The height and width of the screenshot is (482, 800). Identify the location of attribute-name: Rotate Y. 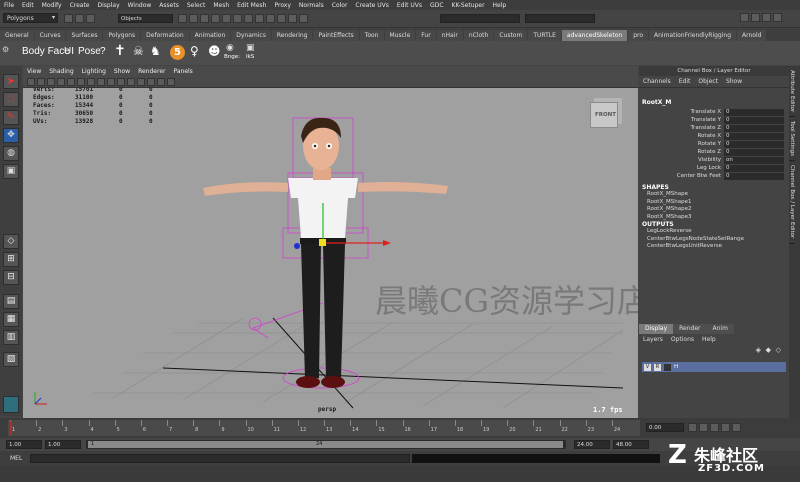
(681, 144).